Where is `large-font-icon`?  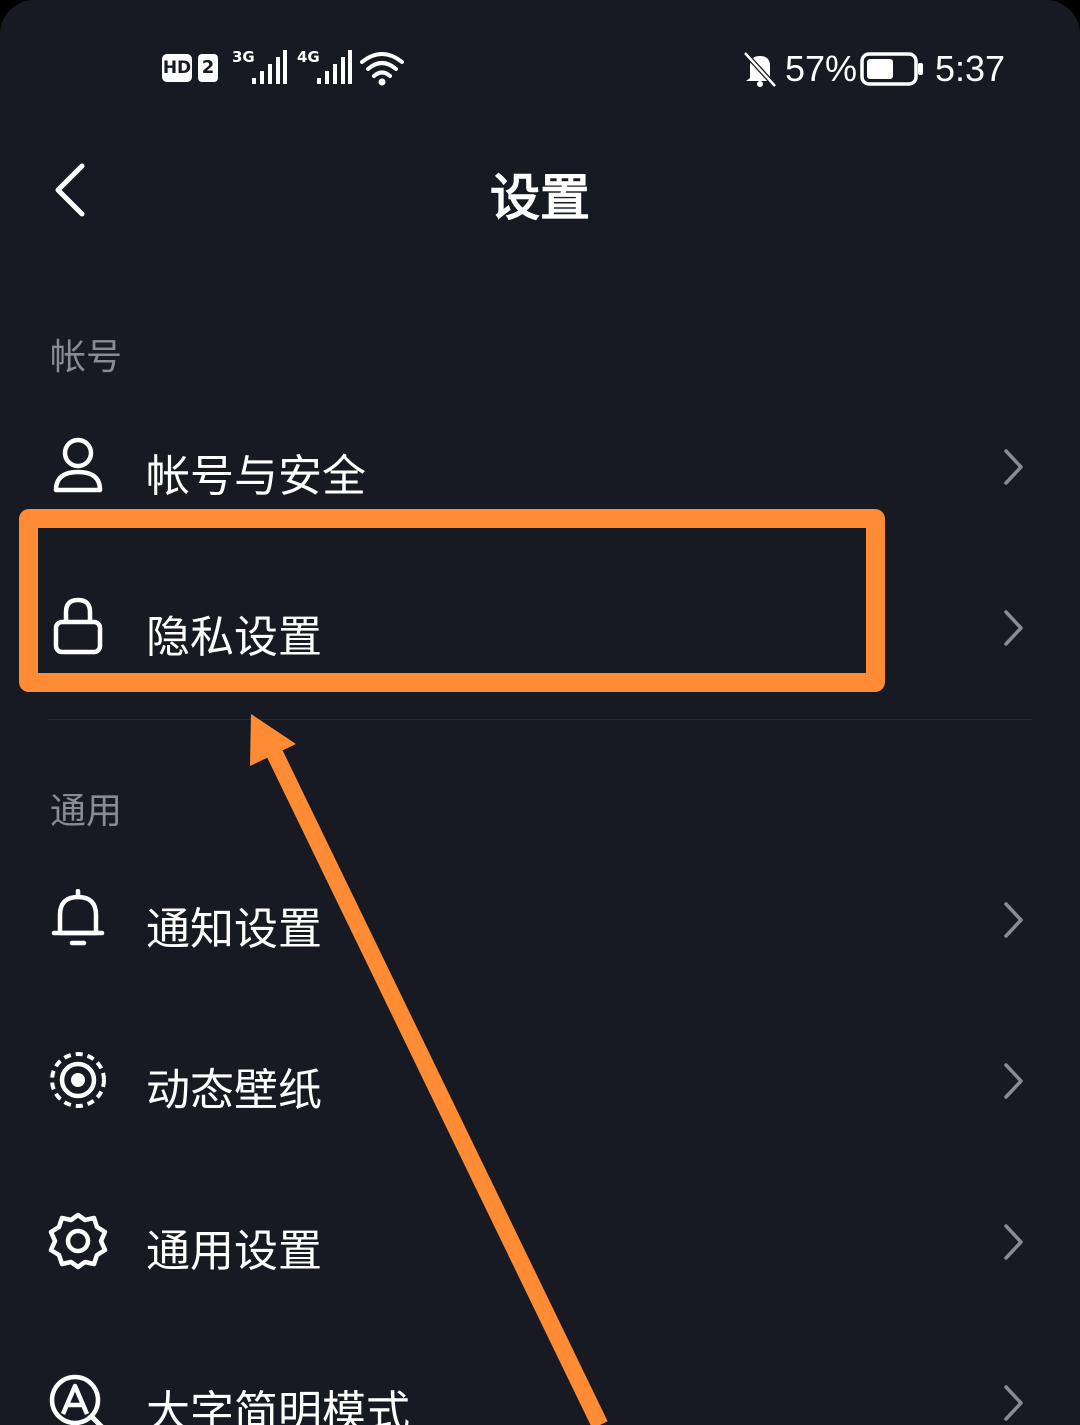
large-font-icon is located at coordinates (76, 1399).